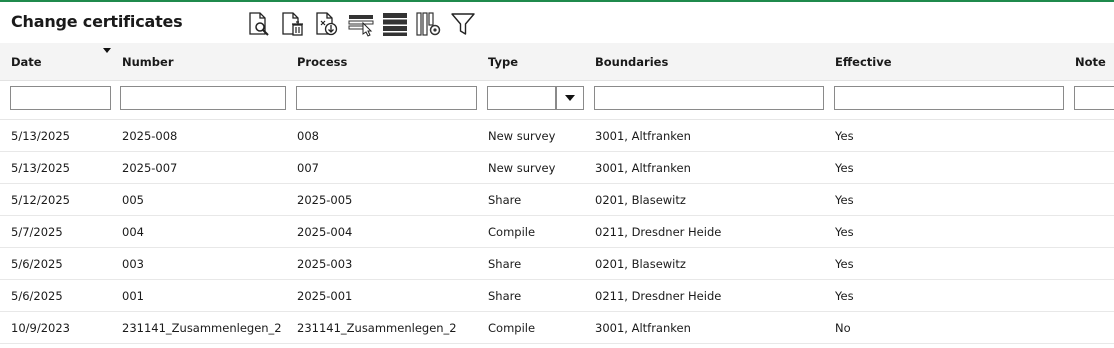 This screenshot has width=1114, height=348. I want to click on filter-note-input, so click(1094, 98).